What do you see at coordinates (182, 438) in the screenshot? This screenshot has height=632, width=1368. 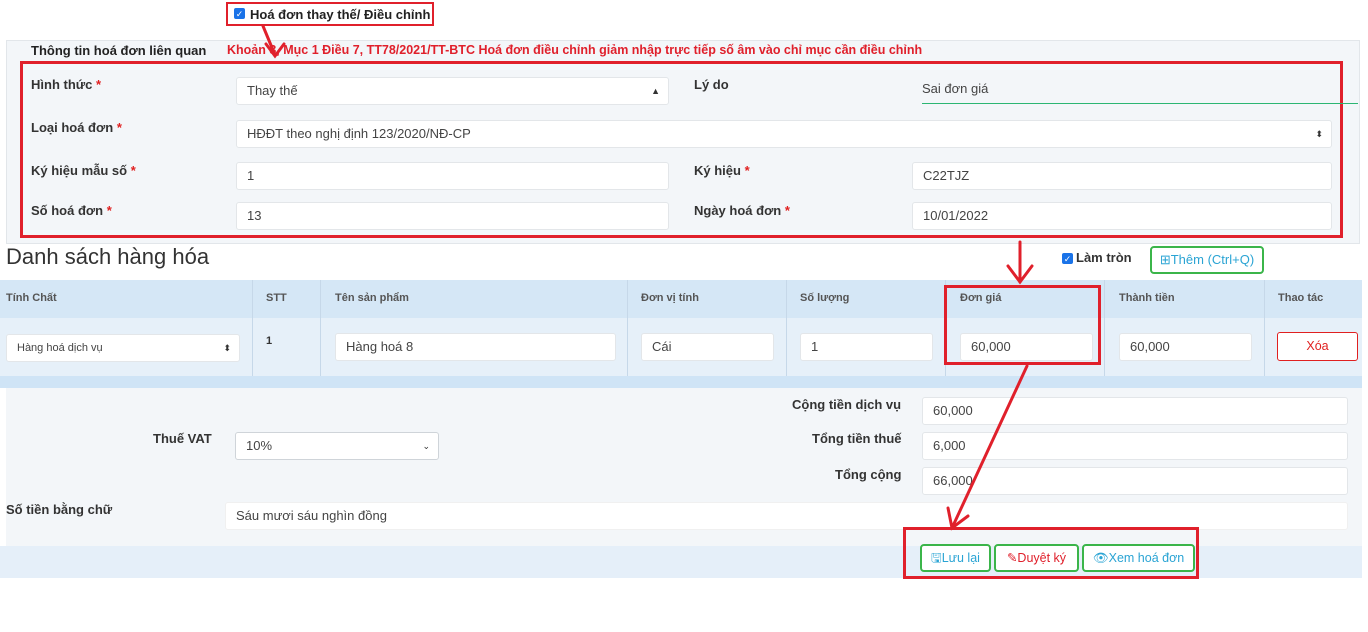 I see `vat-label: Thuế VAT` at bounding box center [182, 438].